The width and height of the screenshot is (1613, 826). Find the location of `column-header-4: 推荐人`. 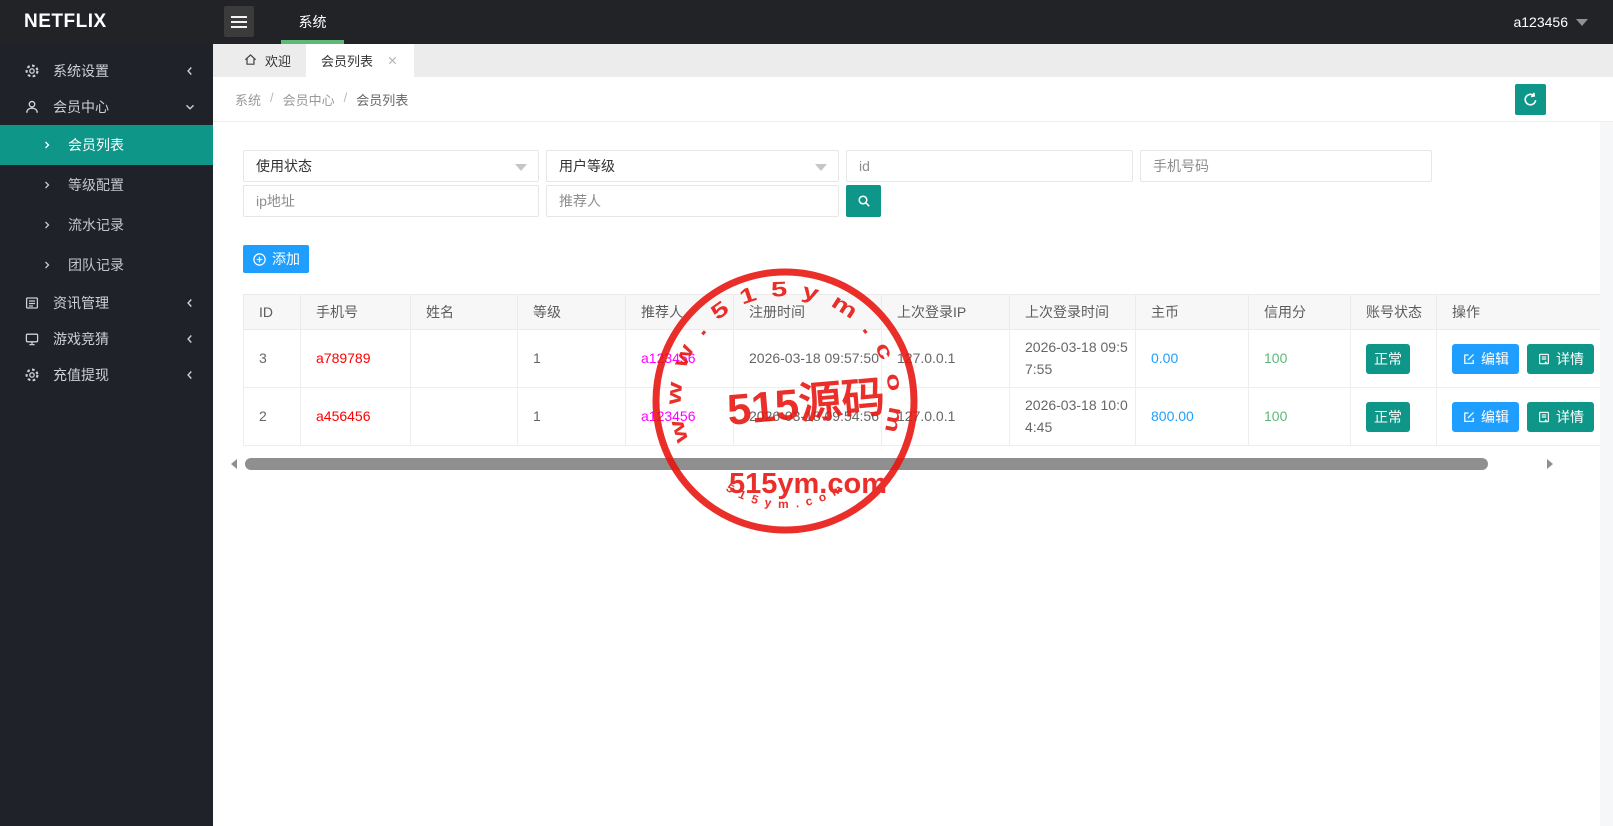

column-header-4: 推荐人 is located at coordinates (679, 312).